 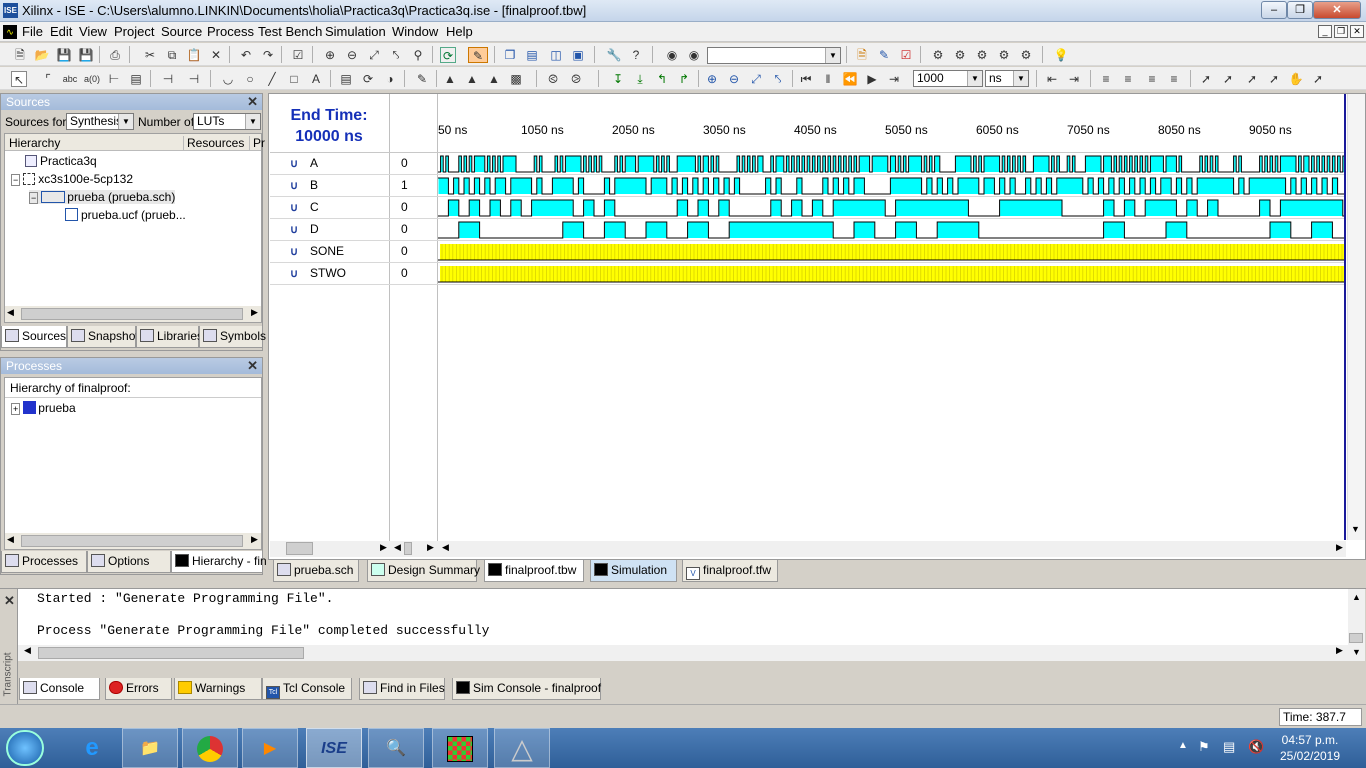 What do you see at coordinates (307, 689) in the screenshot?
I see `tab-tcl-console: Tcl Tcl Console` at bounding box center [307, 689].